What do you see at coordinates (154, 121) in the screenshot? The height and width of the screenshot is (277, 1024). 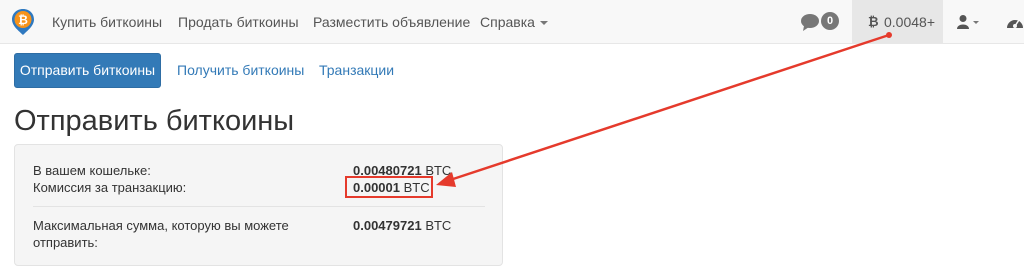 I see `page-title: Отправить биткоины` at bounding box center [154, 121].